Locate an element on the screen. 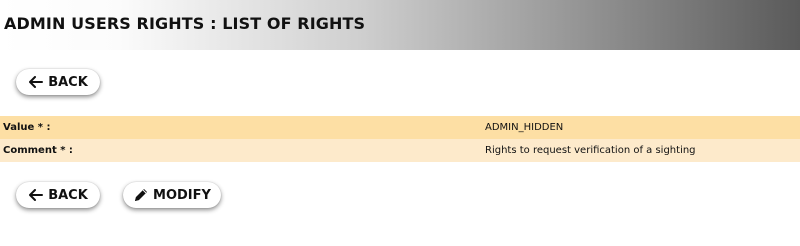 Image resolution: width=800 pixels, height=246 pixels. back-button-top: BACK is located at coordinates (58, 82).